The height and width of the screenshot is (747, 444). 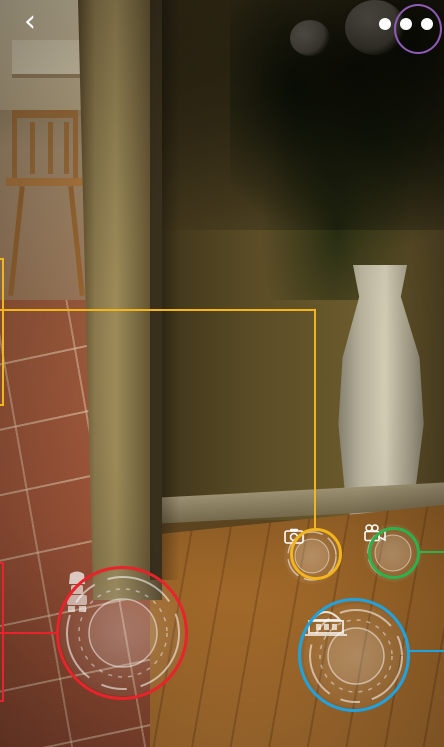 I want to click on video-button-highlight, so click(x=394, y=553).